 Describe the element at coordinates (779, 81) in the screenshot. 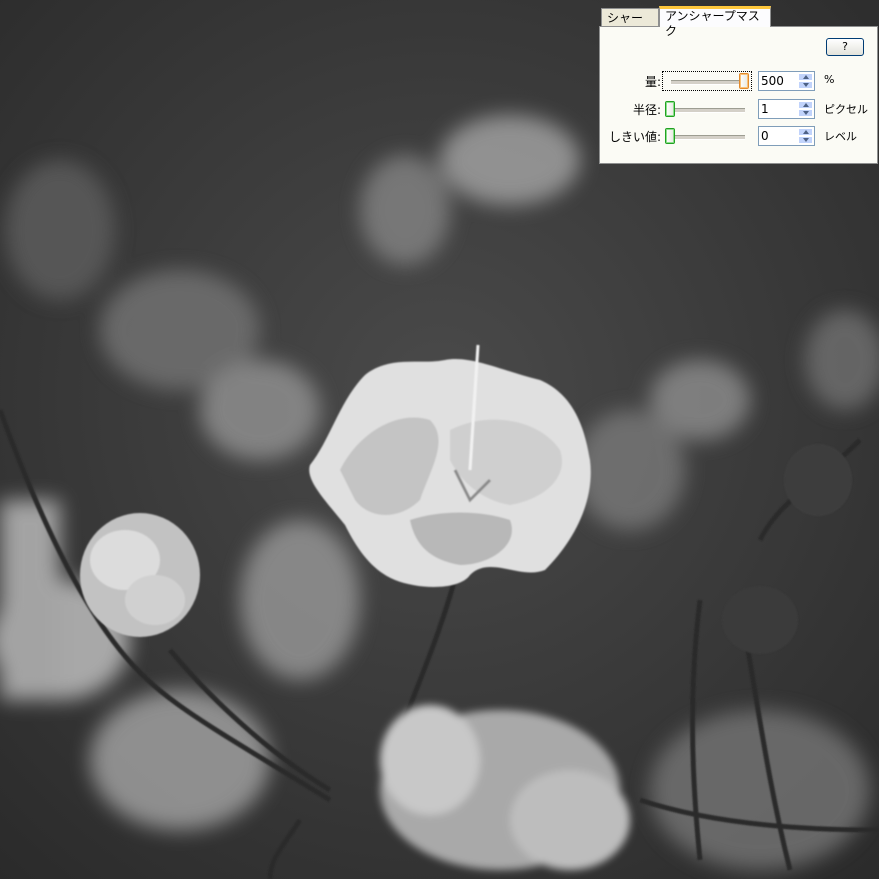

I see `amount-input` at that location.